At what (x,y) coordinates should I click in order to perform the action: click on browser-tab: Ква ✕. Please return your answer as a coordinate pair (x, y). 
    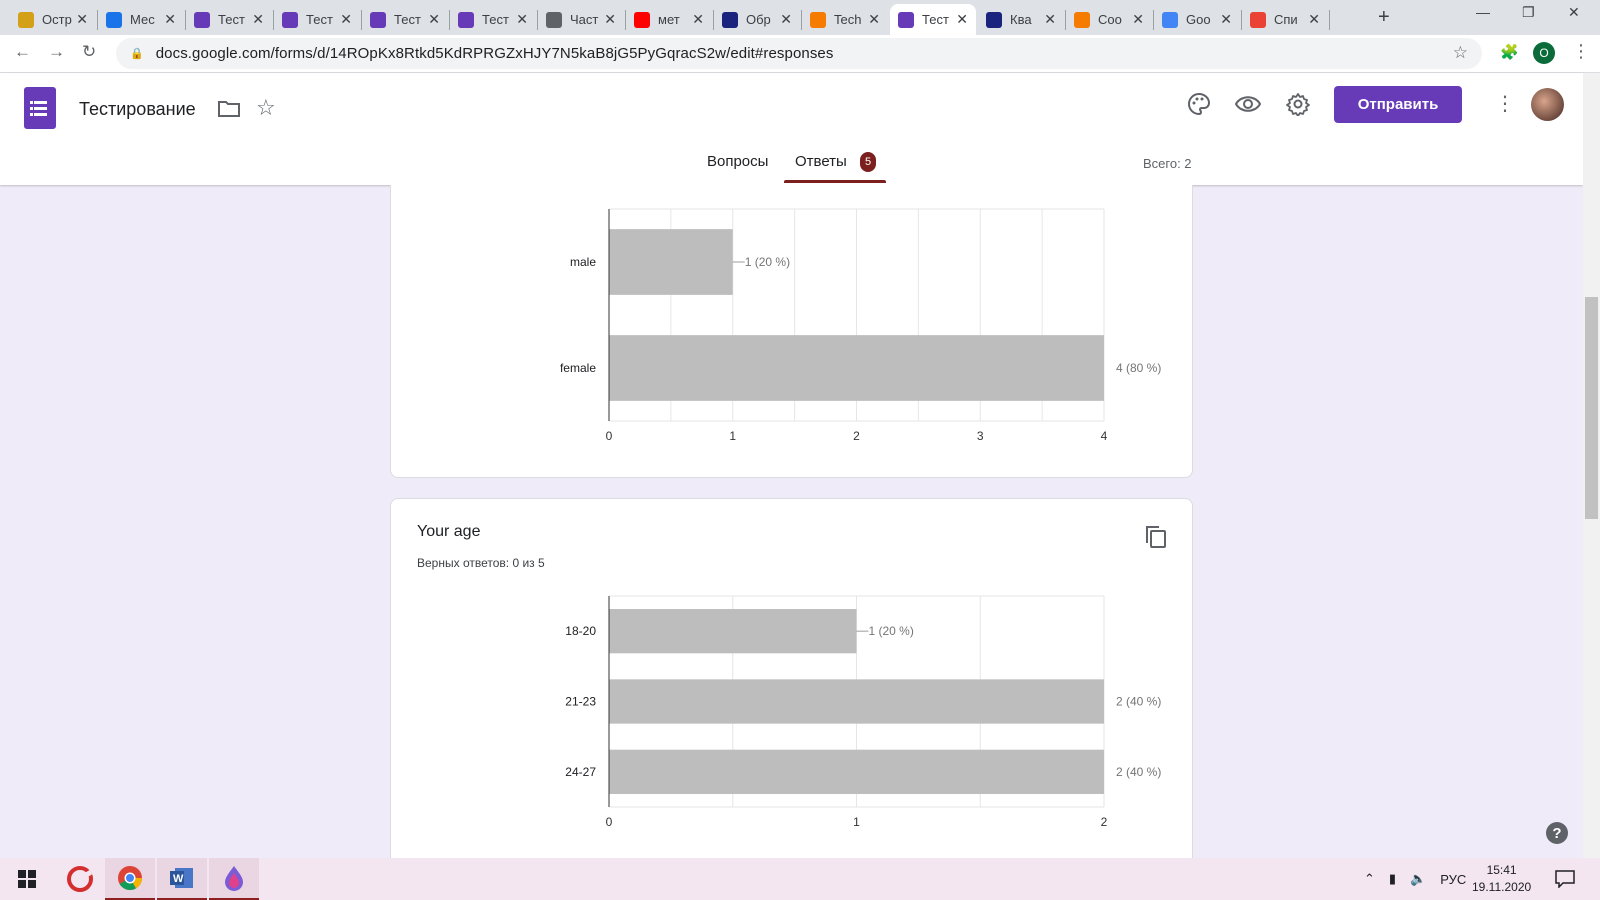
    Looking at the image, I should click on (1021, 19).